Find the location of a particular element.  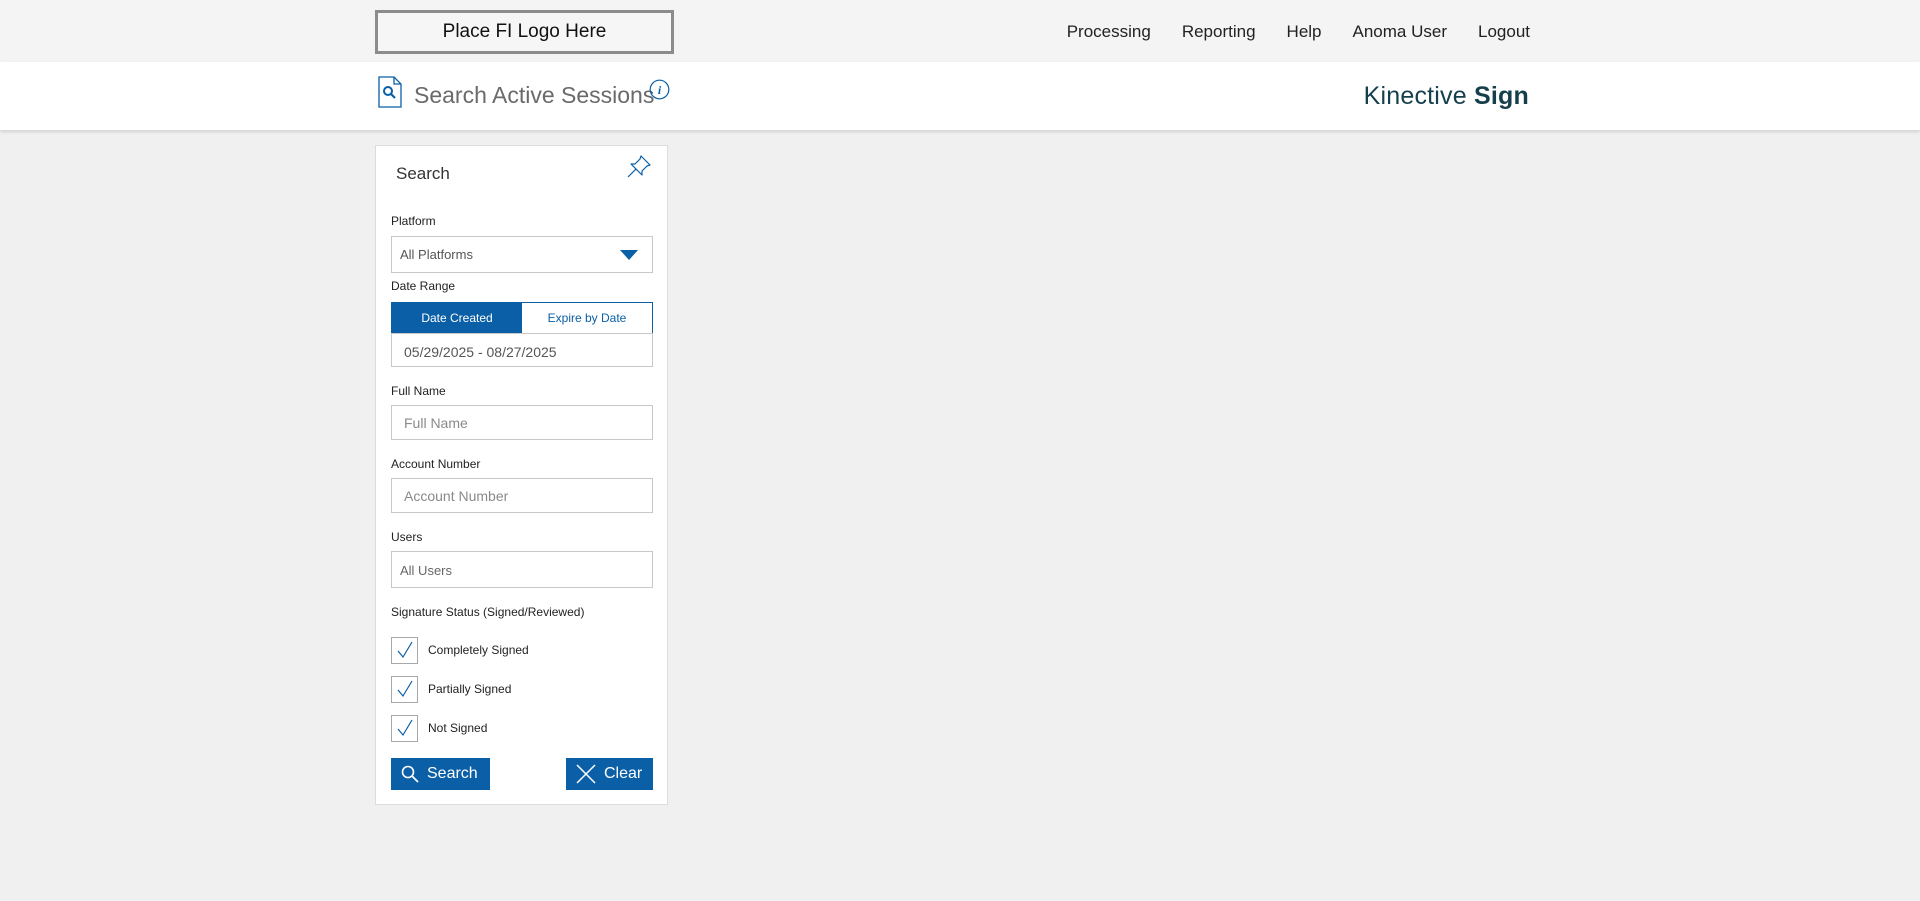

fi-logo-placeholder: Place FI Logo Here is located at coordinates (524, 32).